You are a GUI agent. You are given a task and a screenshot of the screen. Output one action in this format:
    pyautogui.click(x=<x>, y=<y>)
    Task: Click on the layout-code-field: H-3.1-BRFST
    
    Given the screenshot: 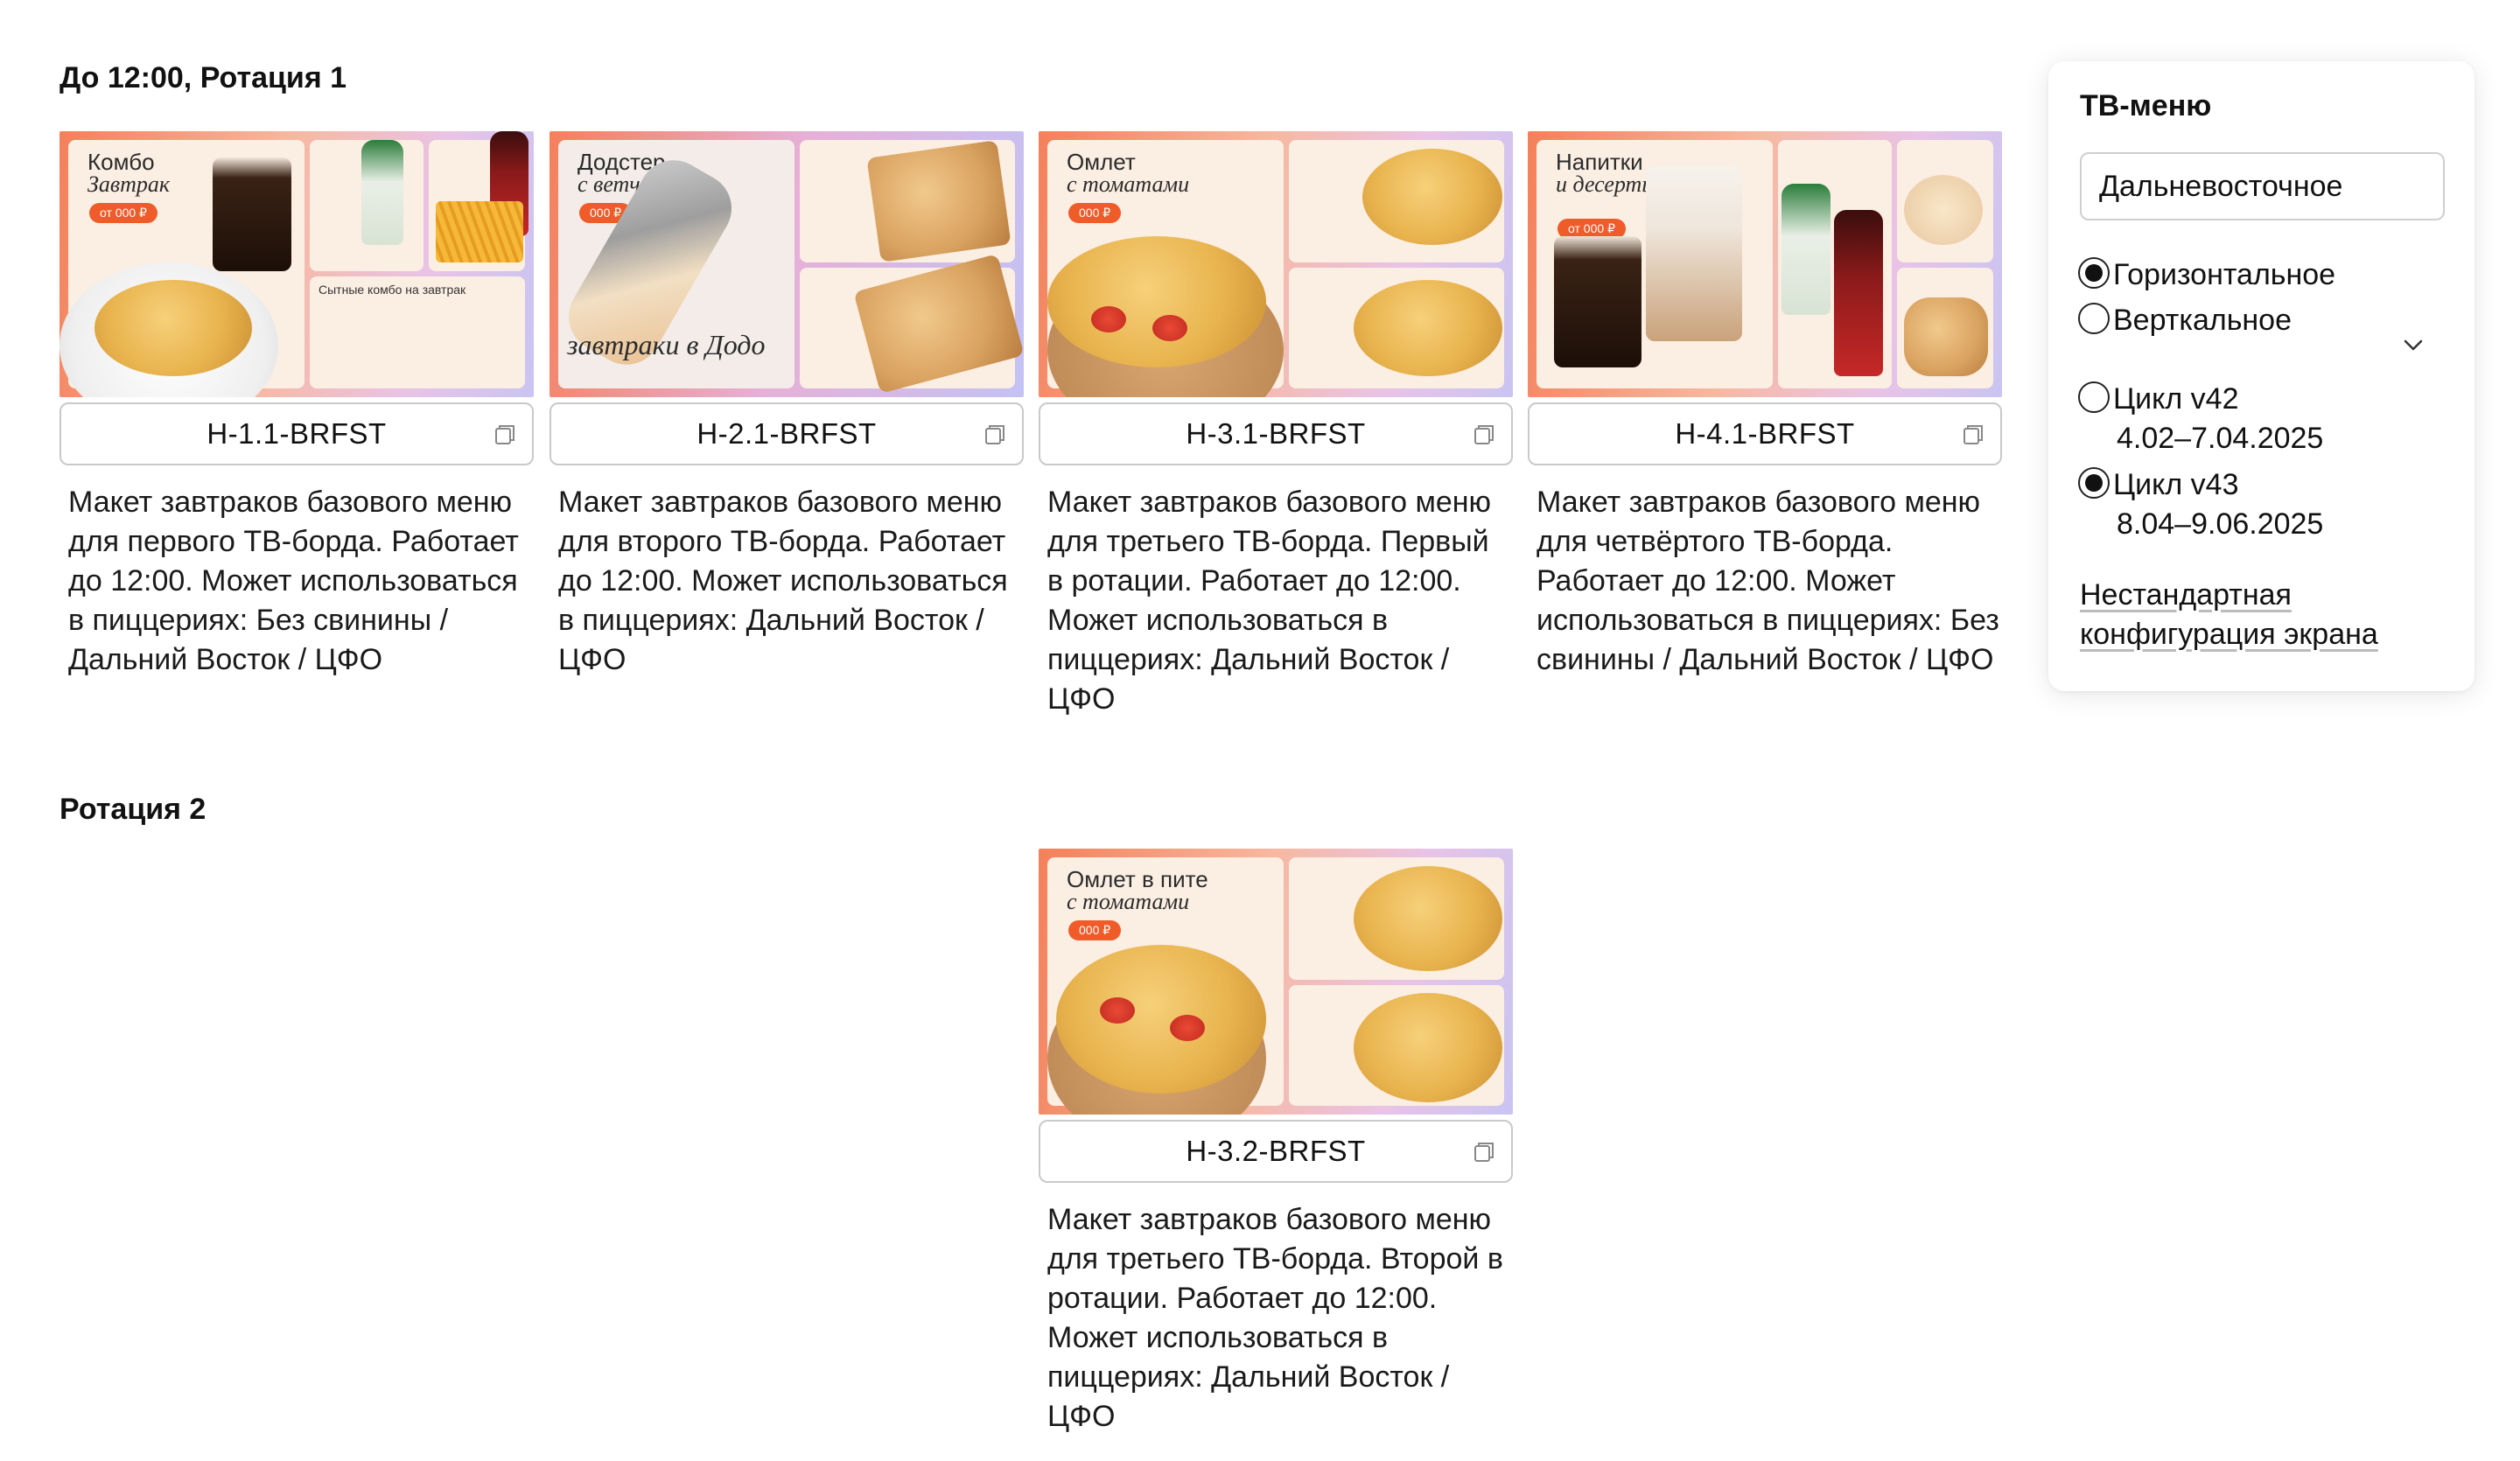 What is the action you would take?
    pyautogui.click(x=1276, y=433)
    